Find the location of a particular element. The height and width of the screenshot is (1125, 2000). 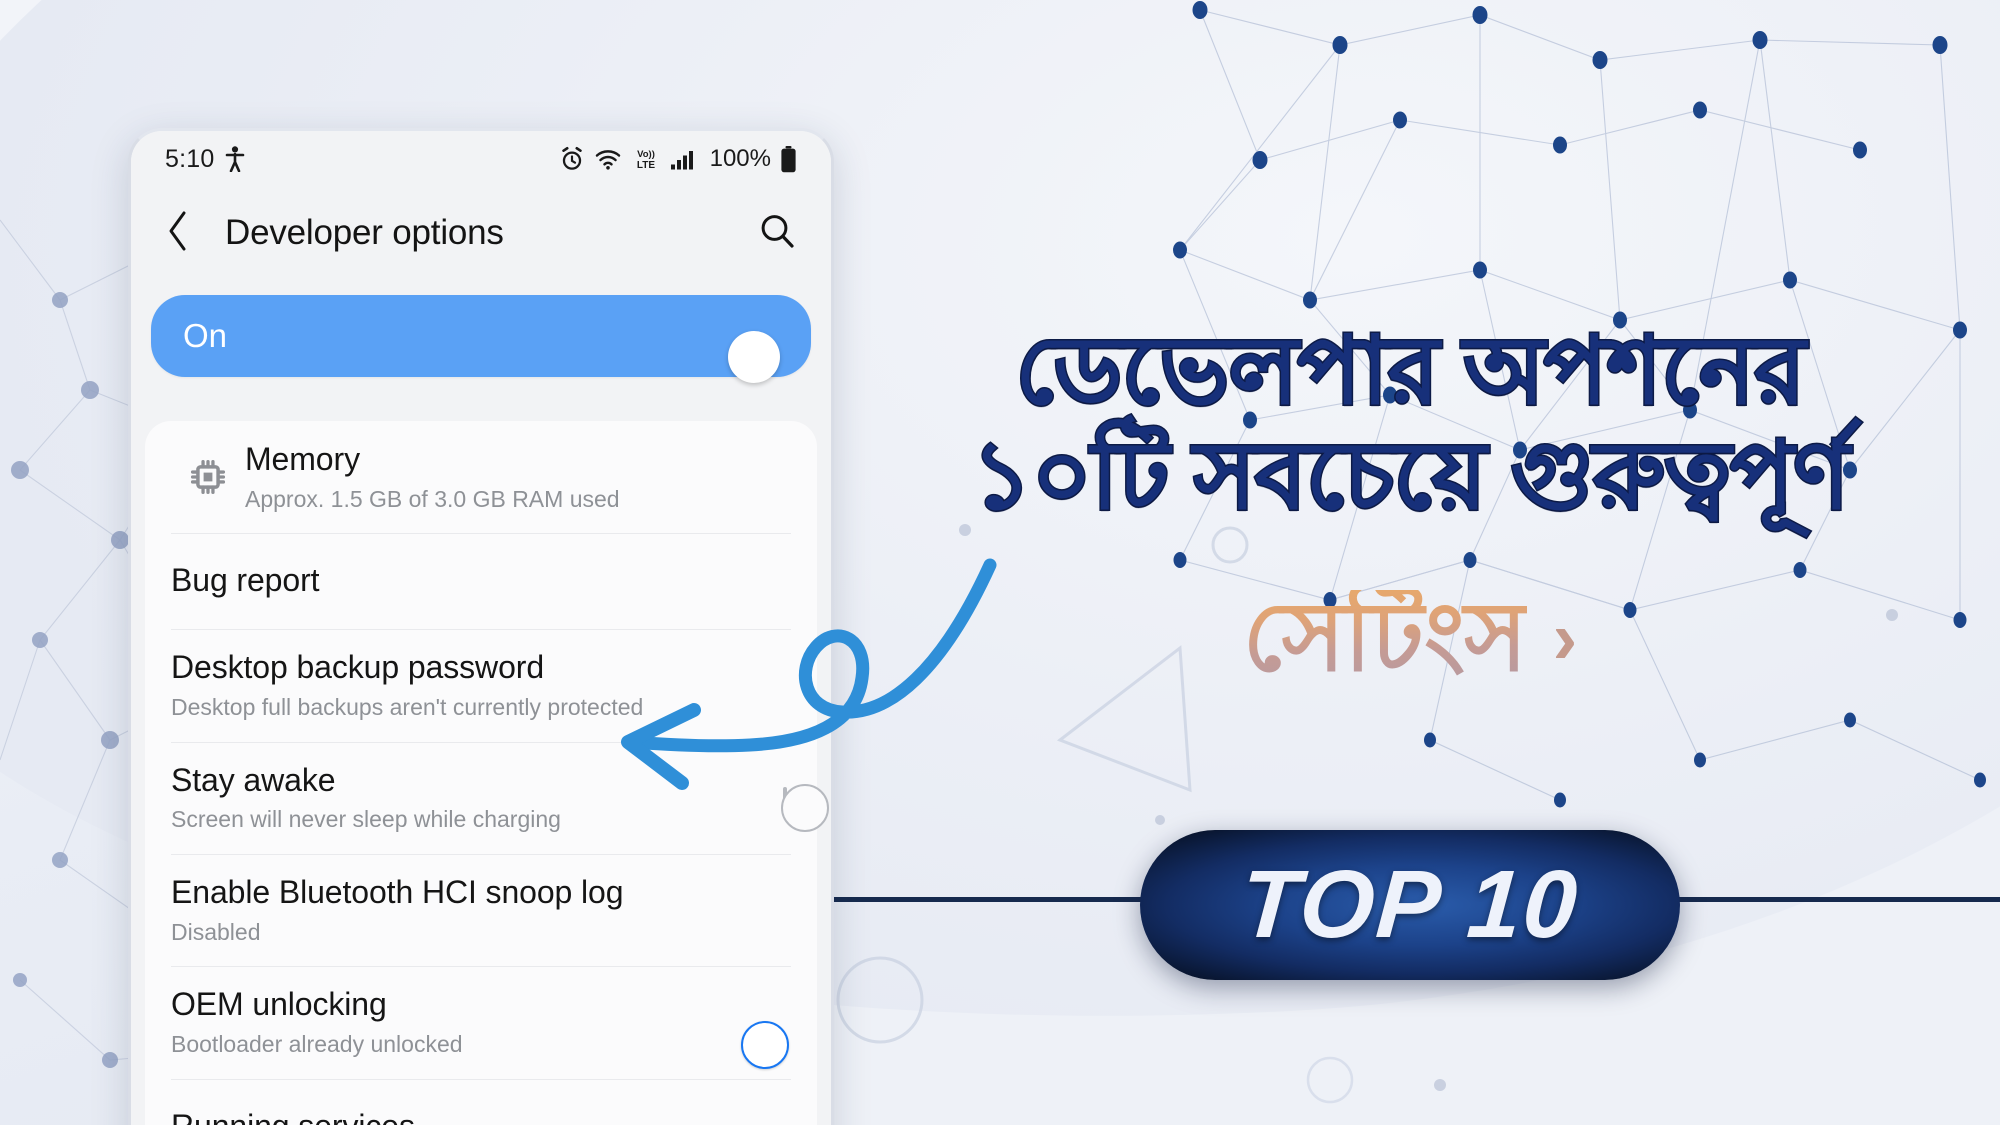

top10-badge-label: TOP 10 is located at coordinates (1410, 904).